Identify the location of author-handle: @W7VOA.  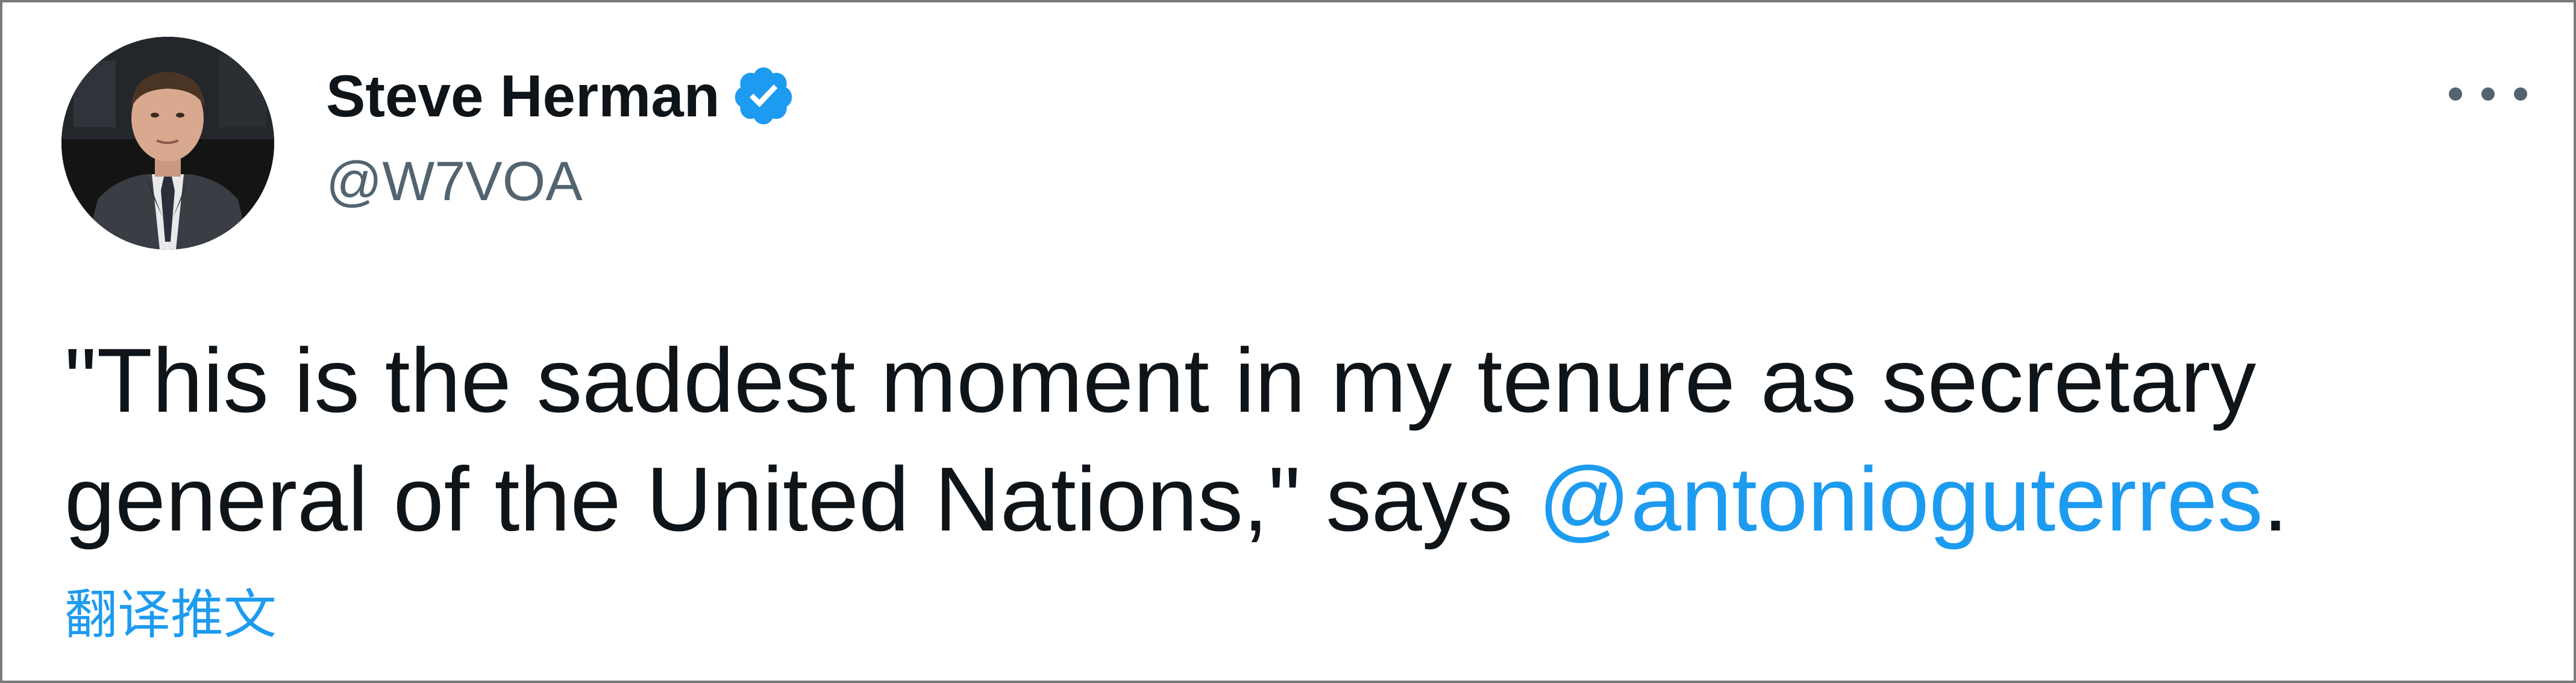
(454, 182).